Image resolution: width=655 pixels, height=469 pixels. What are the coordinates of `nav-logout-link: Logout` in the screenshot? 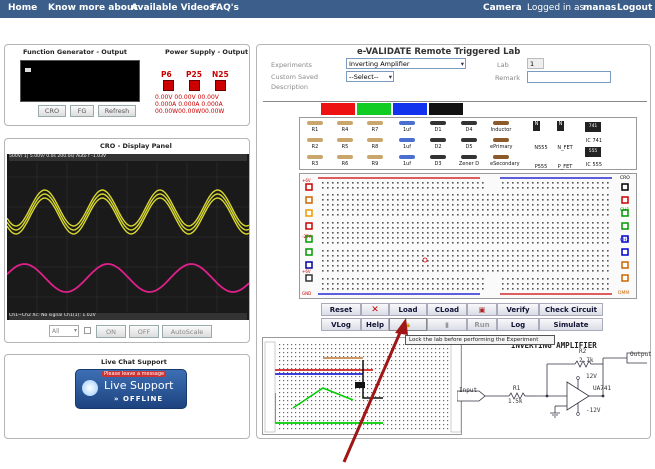 It's located at (634, 8).